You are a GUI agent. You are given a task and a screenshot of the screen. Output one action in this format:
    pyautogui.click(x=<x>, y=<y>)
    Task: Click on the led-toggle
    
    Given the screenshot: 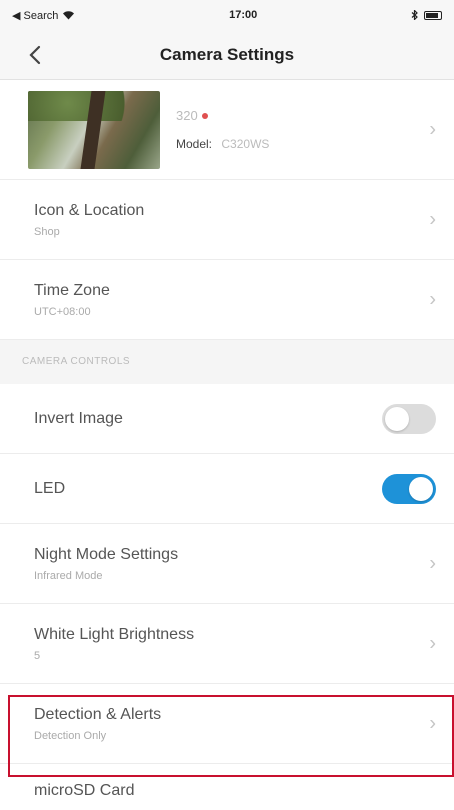 What is the action you would take?
    pyautogui.click(x=409, y=488)
    